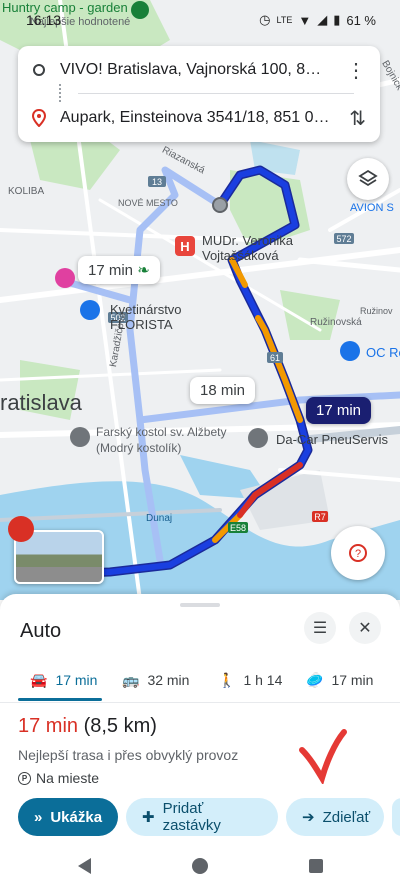  Describe the element at coordinates (191, 817) in the screenshot. I see `add-stops-label: Pridať zastávky` at that location.